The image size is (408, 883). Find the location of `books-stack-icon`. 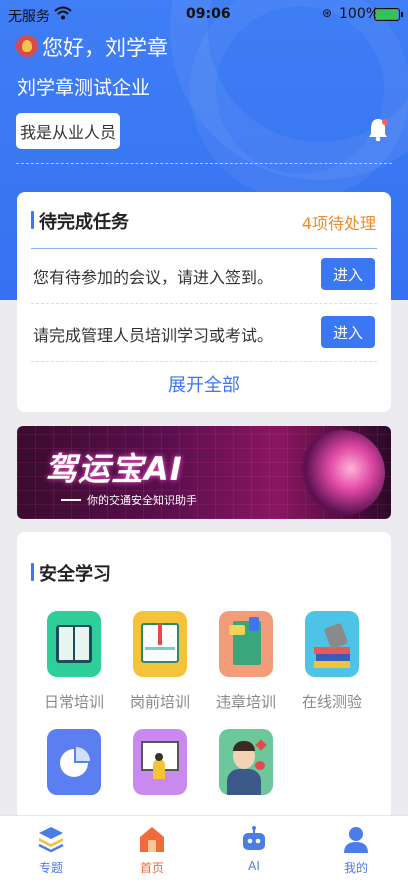

books-stack-icon is located at coordinates (332, 644).